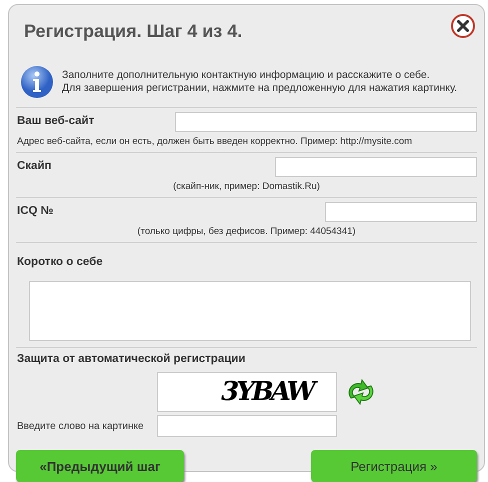  What do you see at coordinates (247, 426) in the screenshot?
I see `captcha-input` at bounding box center [247, 426].